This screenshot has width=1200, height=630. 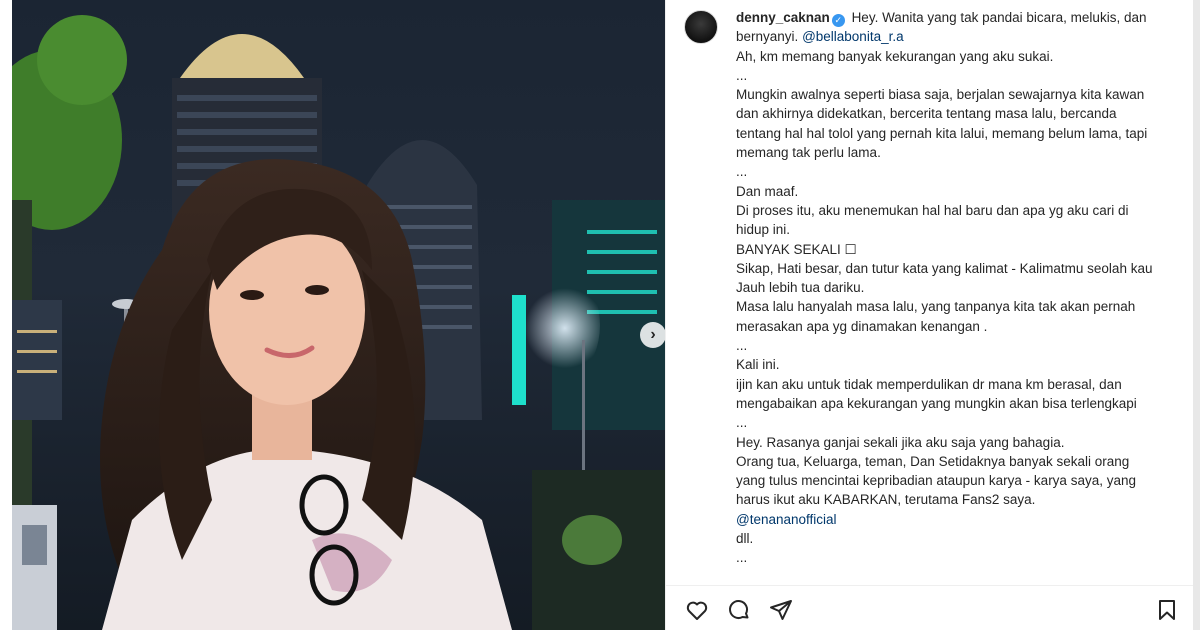 I want to click on action-bar, so click(x=930, y=607).